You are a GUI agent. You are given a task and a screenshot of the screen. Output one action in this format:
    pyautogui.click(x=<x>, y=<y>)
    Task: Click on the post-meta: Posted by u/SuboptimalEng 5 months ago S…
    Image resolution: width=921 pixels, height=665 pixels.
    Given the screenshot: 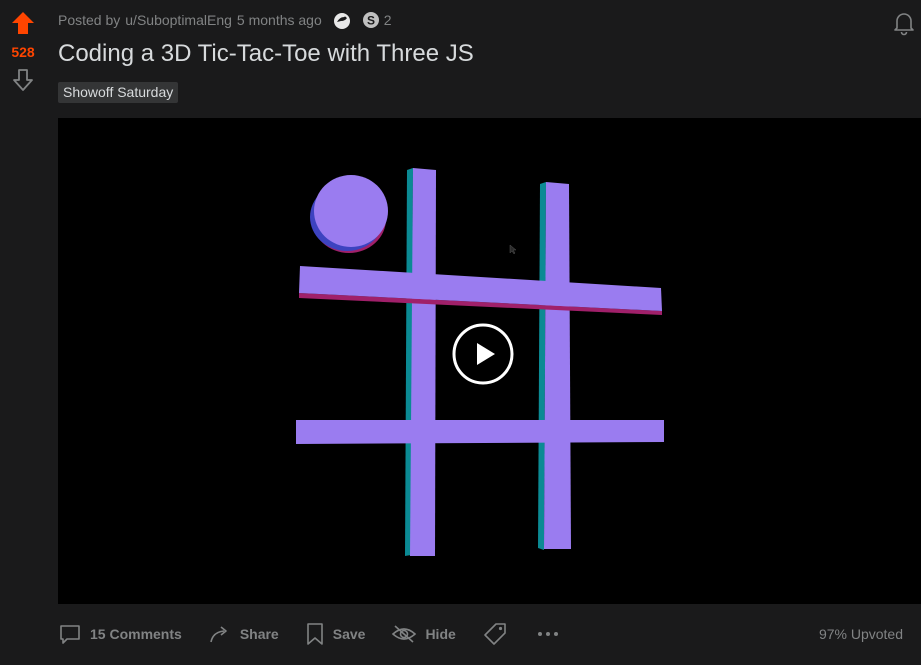 What is the action you would take?
    pyautogui.click(x=225, y=20)
    